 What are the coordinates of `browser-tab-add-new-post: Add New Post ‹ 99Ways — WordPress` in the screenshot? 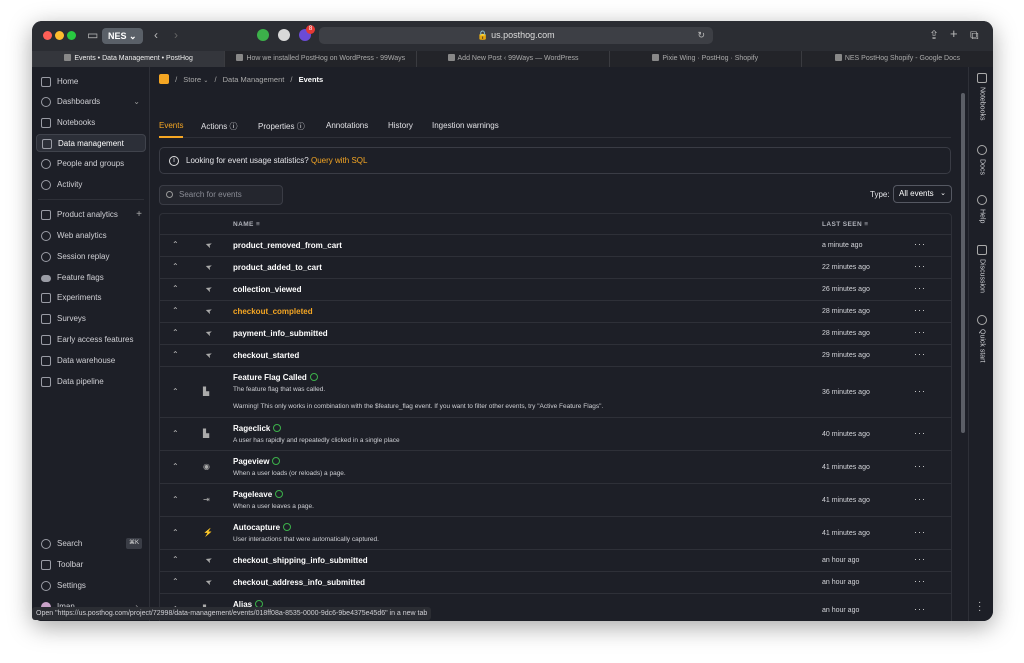 It's located at (512, 59).